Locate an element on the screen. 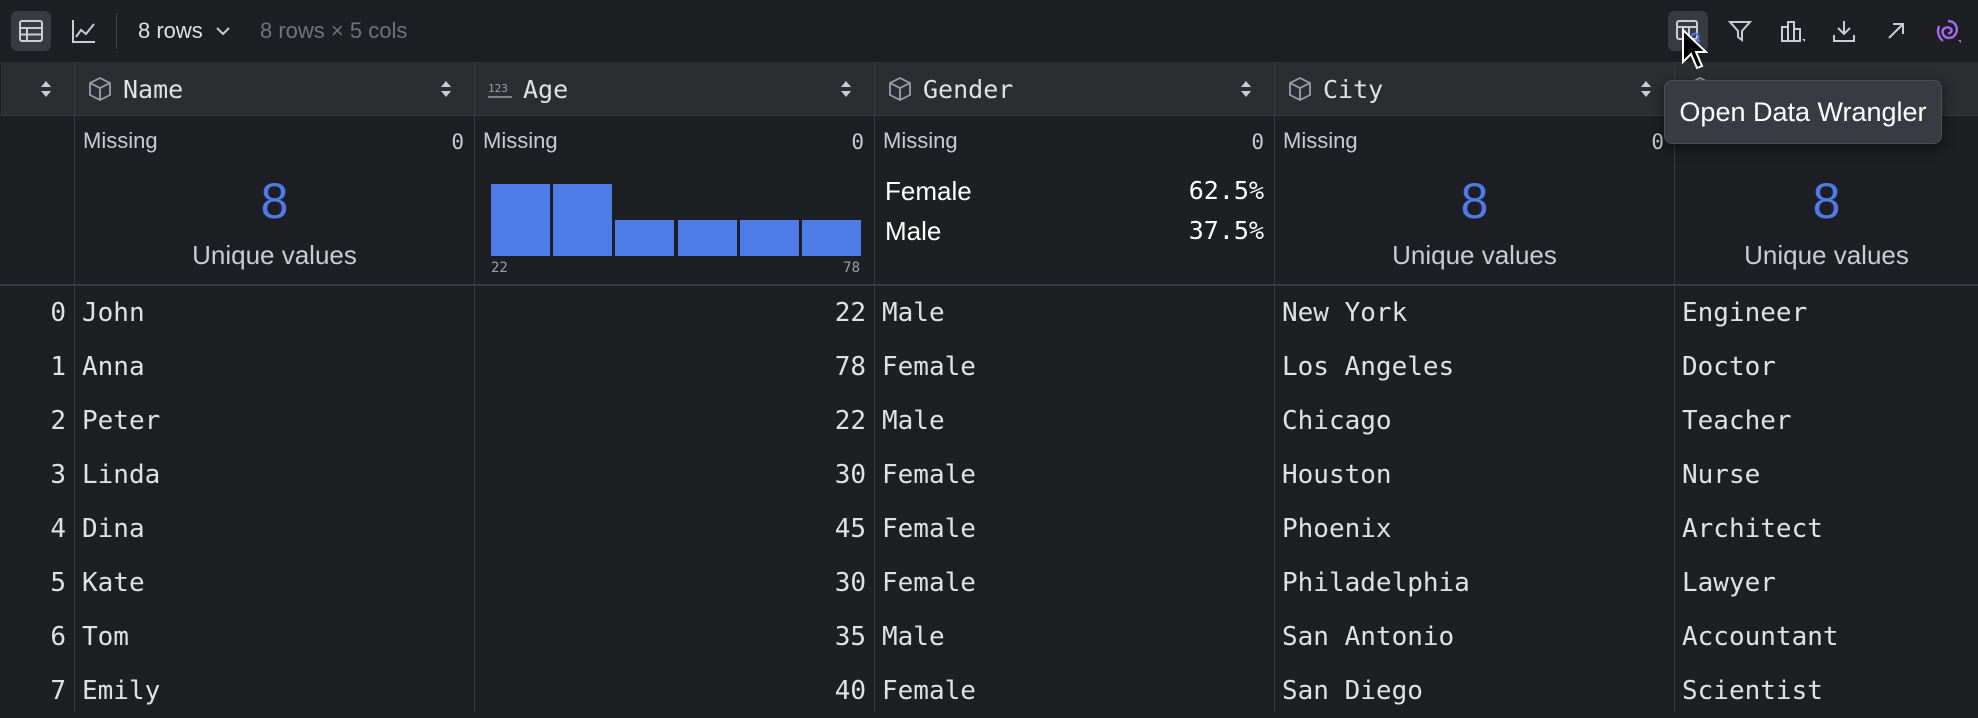 The image size is (1978, 718). table-row: 5 Kate 30 Female Philadelphia Lawyer is located at coordinates (989, 583).